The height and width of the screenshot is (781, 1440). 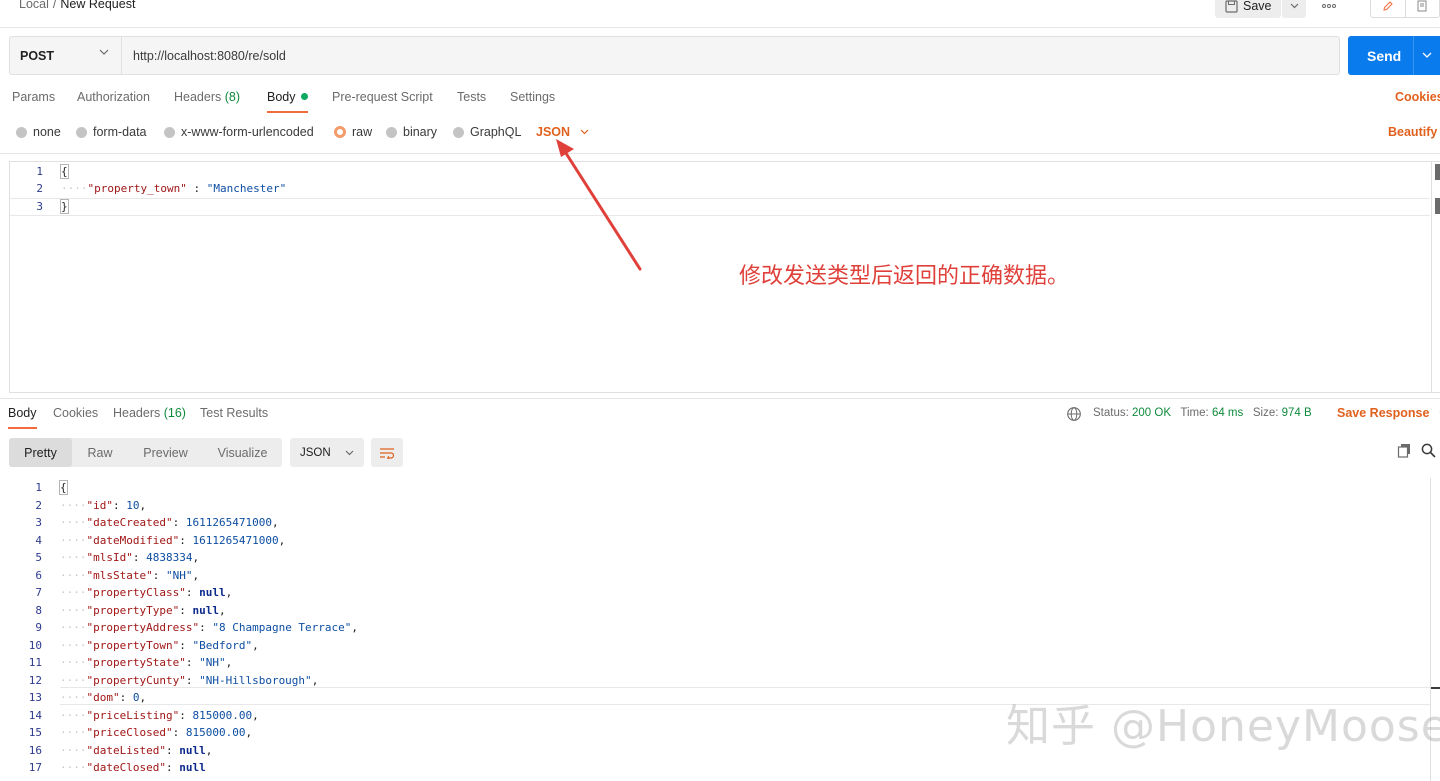 I want to click on code-text: ····"dateClosed": null, so click(x=133, y=767).